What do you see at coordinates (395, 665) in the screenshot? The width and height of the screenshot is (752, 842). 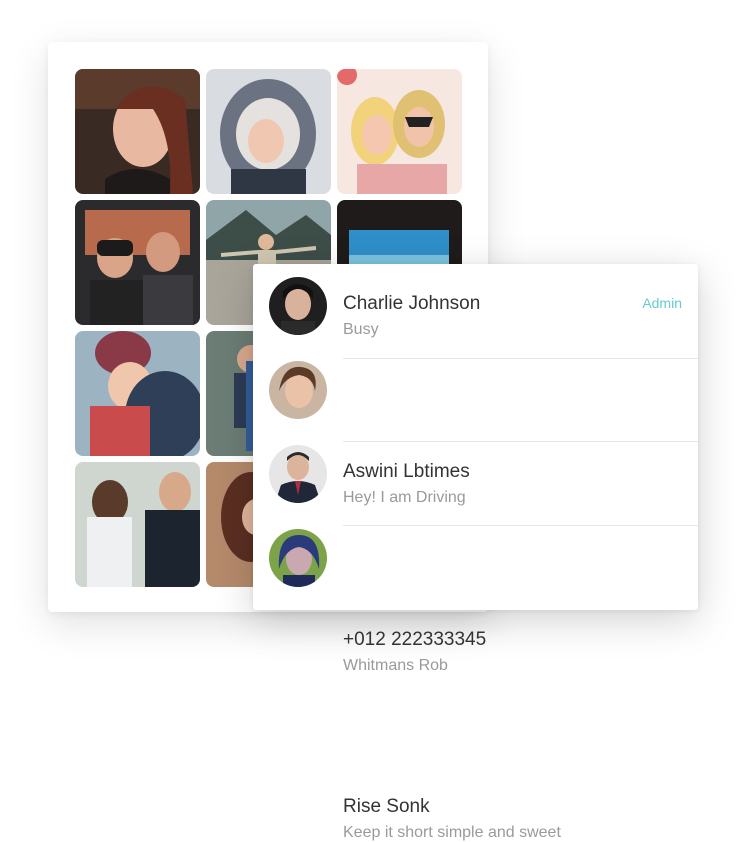 I see `contact-status: Whitmans Rob` at bounding box center [395, 665].